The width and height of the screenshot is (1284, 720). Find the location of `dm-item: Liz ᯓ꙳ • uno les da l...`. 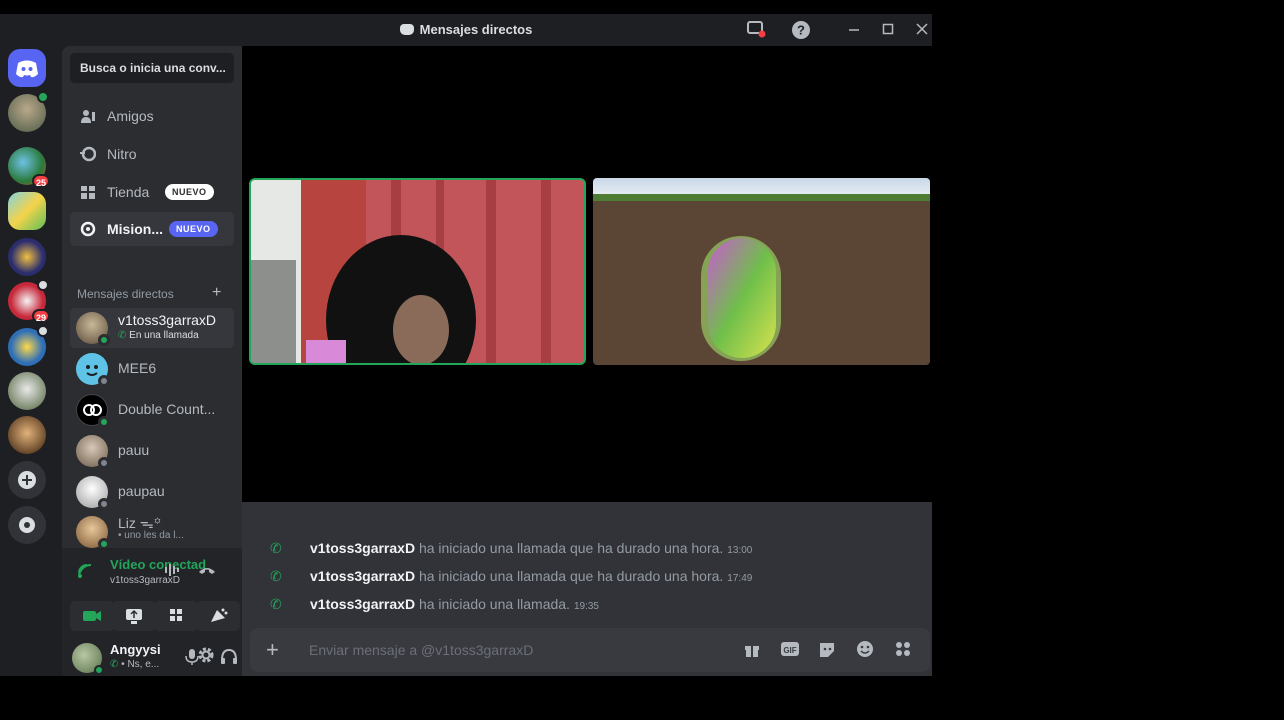

dm-item: Liz ᯓ꙳ • uno les da l... is located at coordinates (152, 530).